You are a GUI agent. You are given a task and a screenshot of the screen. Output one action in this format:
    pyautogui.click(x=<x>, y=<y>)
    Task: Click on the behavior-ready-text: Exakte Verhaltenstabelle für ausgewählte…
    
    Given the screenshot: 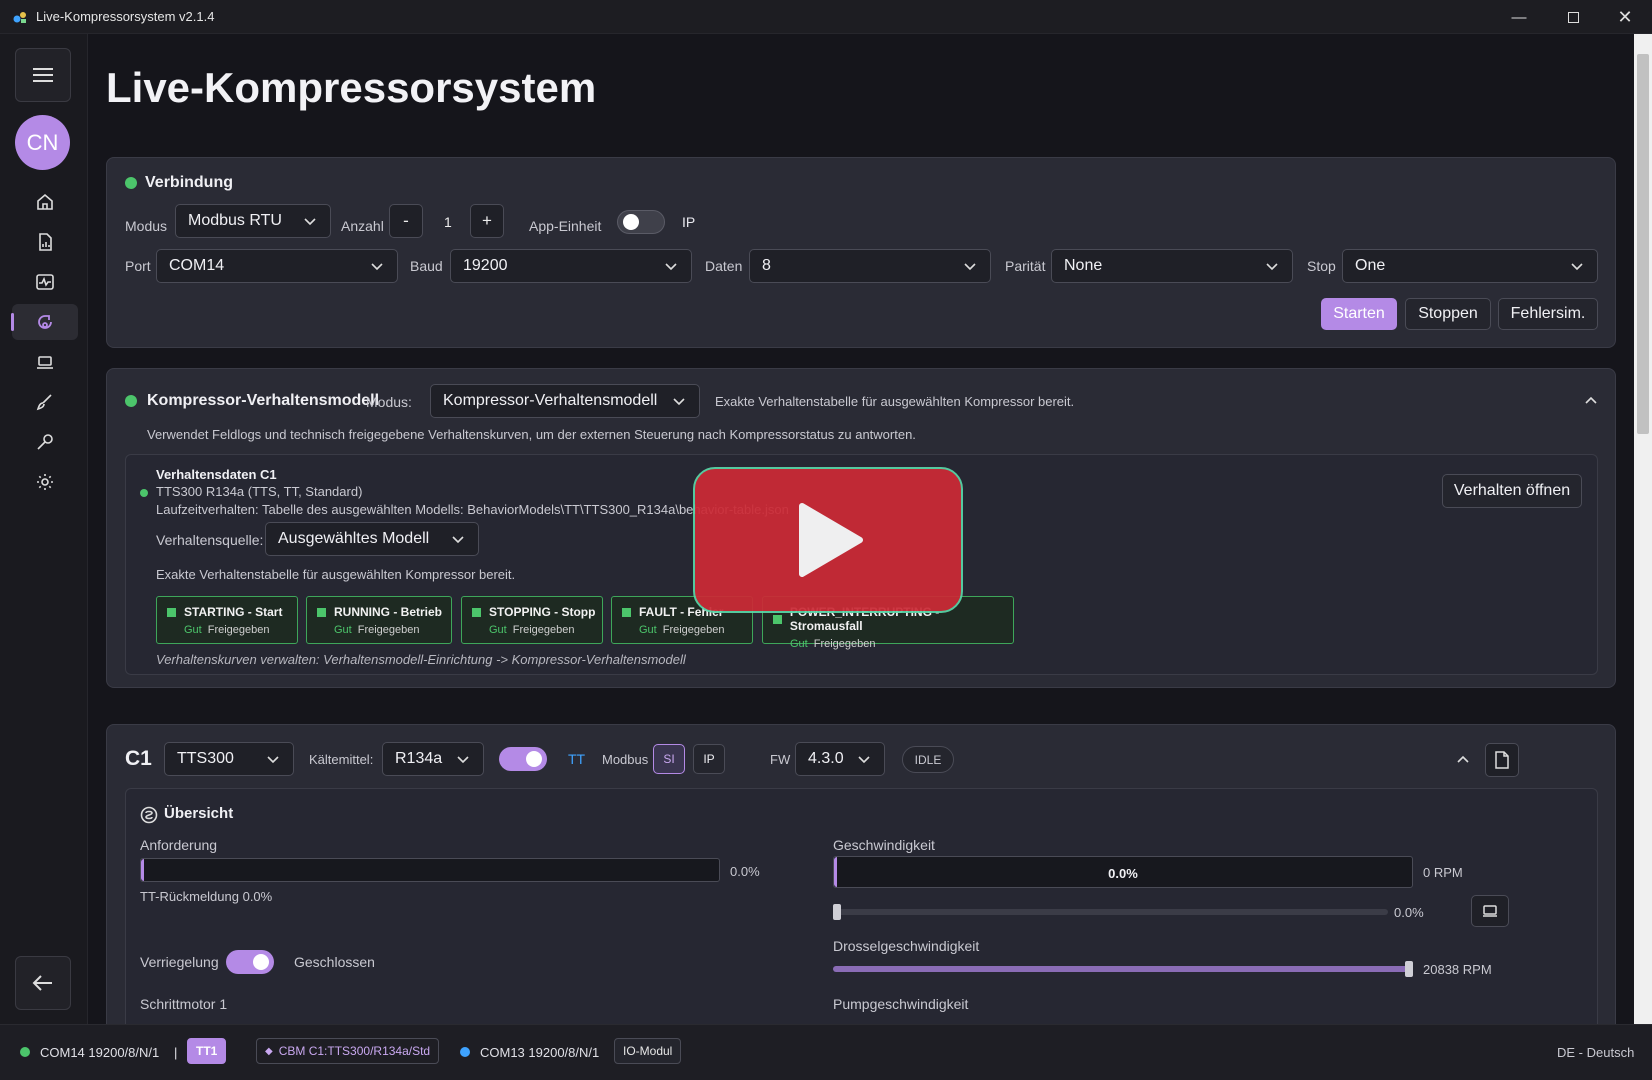 What is the action you would take?
    pyautogui.click(x=336, y=574)
    